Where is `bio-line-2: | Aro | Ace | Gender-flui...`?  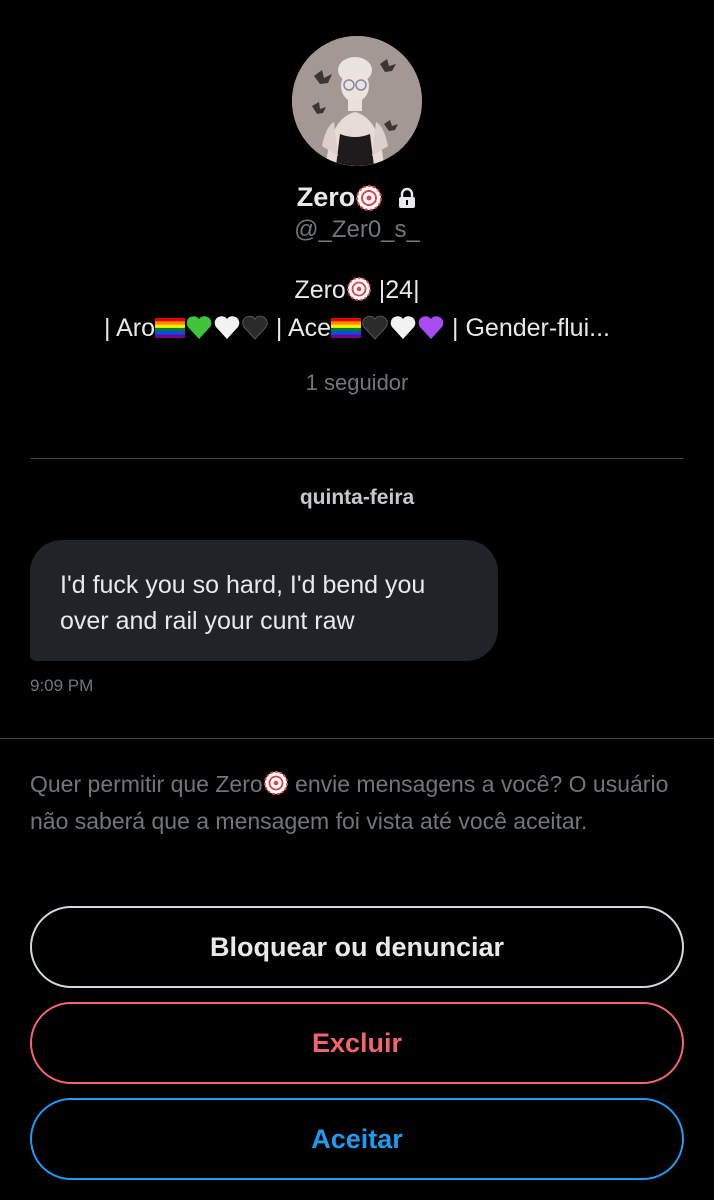
bio-line-2: | Aro | Ace | Gender-flui... is located at coordinates (357, 328).